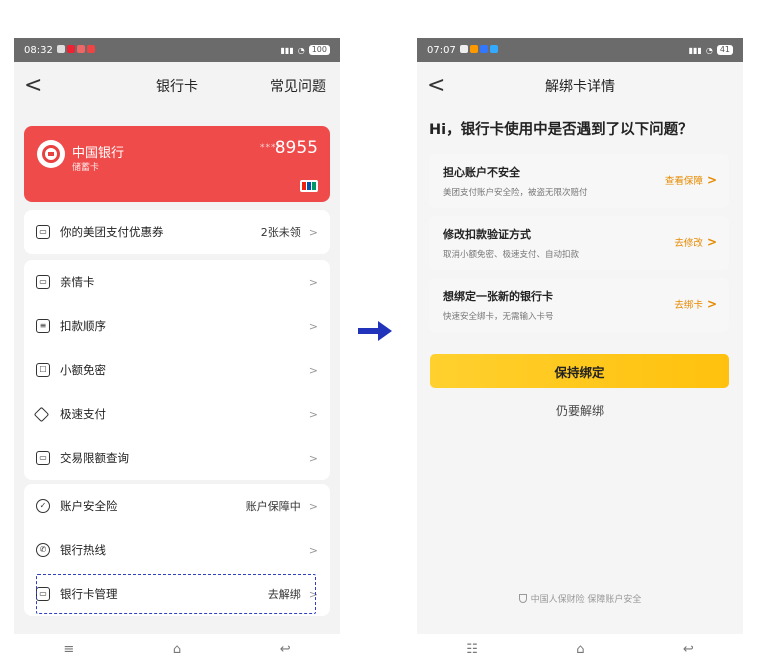 The image size is (766, 666). I want to click on left-system-nav: ≡ ⌂ ↩, so click(177, 649).